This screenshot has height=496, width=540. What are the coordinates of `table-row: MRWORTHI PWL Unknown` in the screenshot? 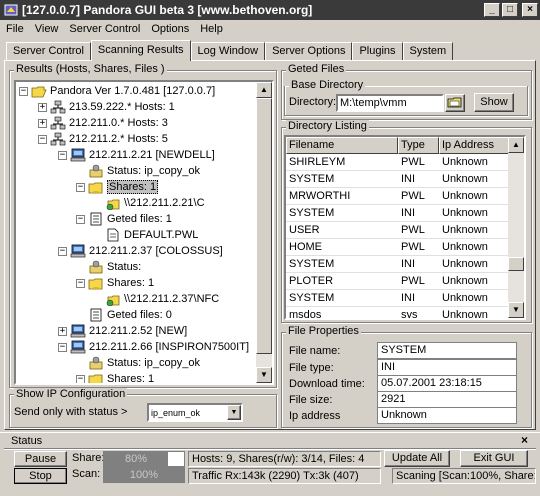 It's located at (400, 196).